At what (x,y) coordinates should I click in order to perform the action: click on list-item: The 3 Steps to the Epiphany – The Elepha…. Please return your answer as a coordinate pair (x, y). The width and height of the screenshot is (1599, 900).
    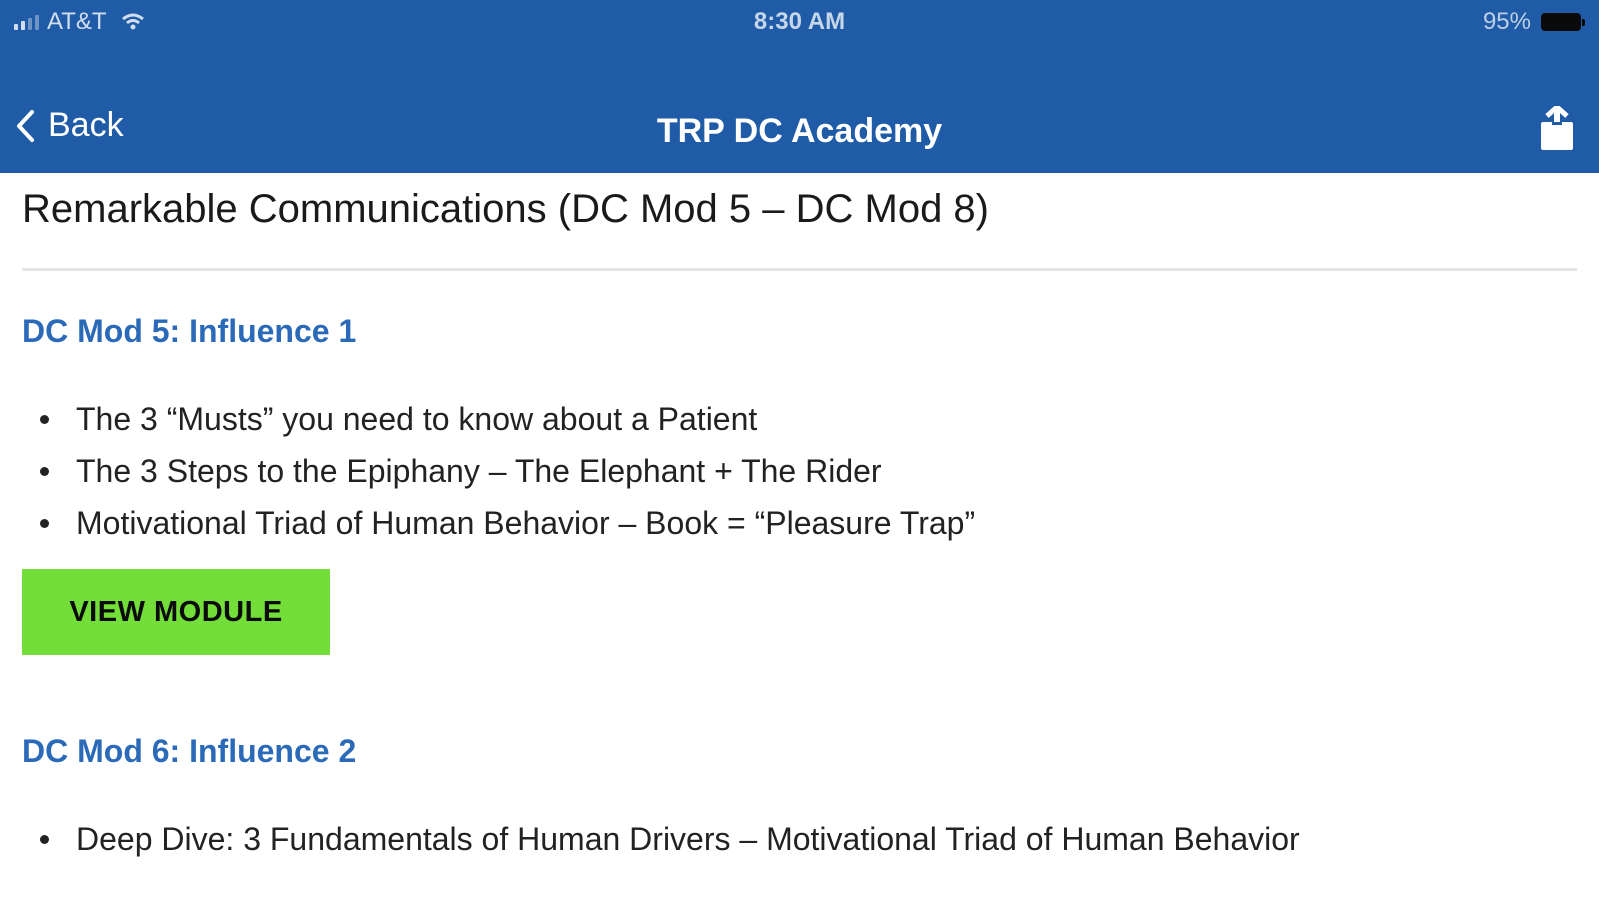
    Looking at the image, I should click on (498, 477).